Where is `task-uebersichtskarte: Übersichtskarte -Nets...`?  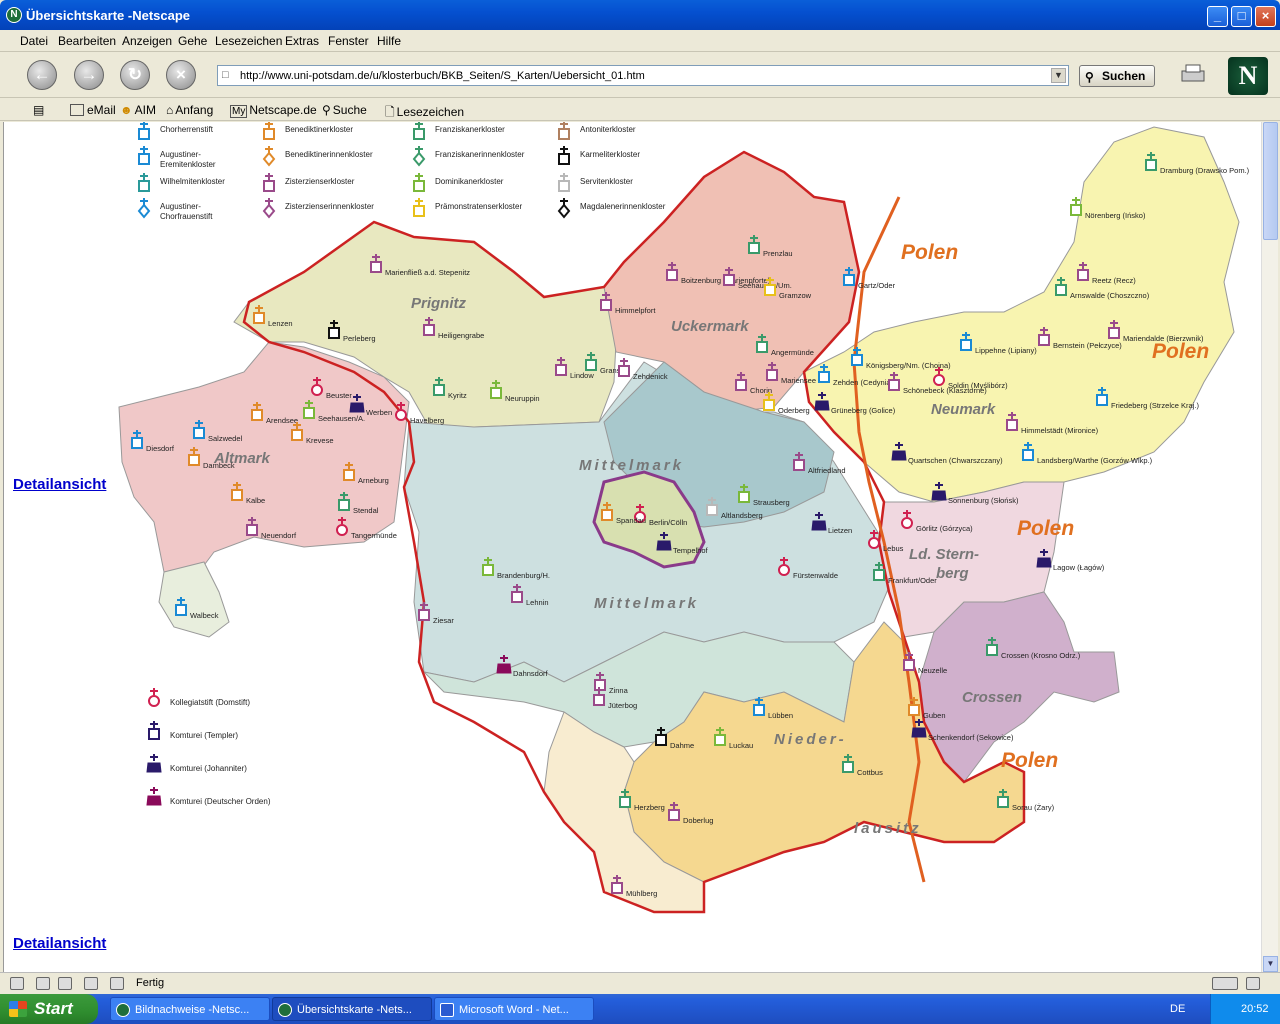
task-uebersichtskarte: Übersichtskarte -Nets... is located at coordinates (352, 1009).